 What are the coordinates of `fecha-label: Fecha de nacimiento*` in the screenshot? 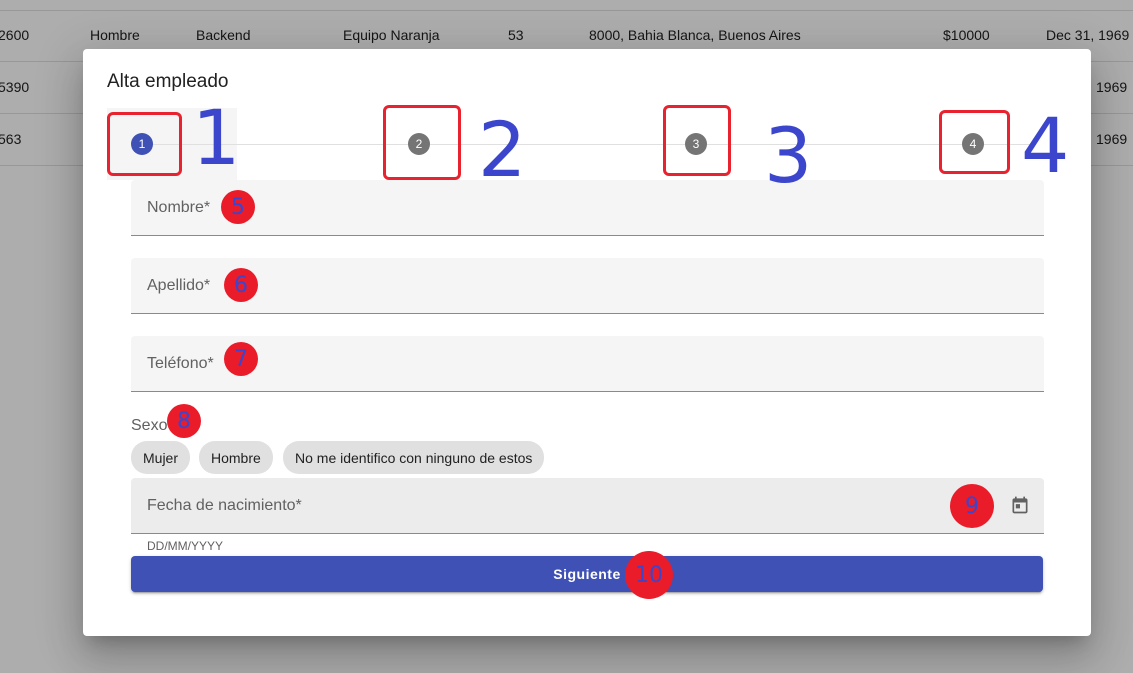 It's located at (224, 505).